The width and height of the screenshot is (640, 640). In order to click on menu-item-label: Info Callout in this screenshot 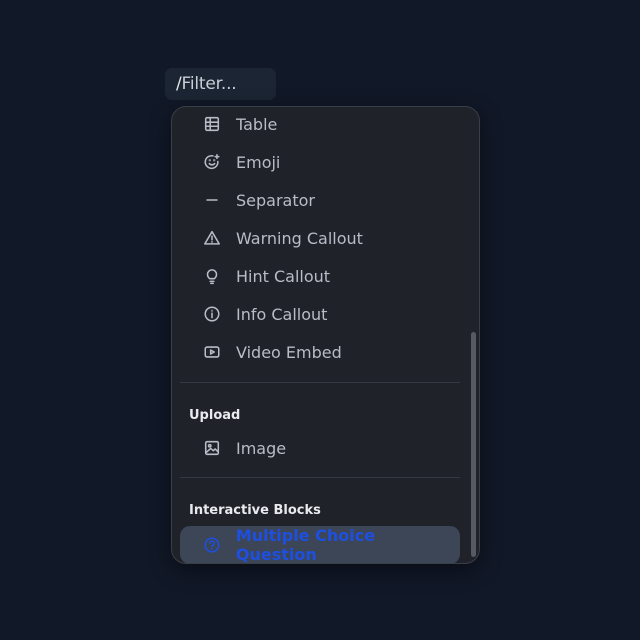, I will do `click(282, 314)`.